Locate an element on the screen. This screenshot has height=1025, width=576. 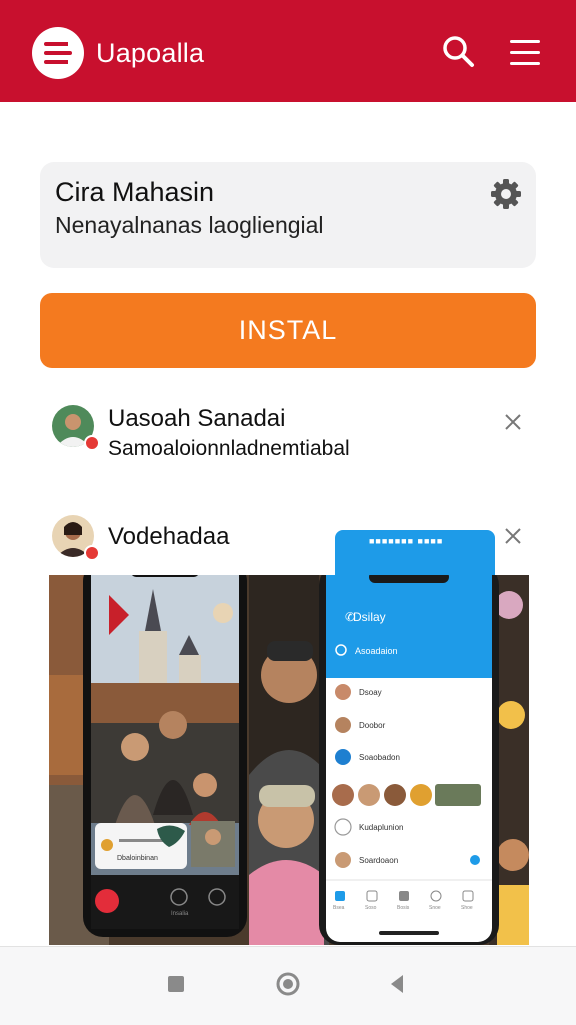
right-phone-list-item: Dsoay is located at coordinates (370, 692).